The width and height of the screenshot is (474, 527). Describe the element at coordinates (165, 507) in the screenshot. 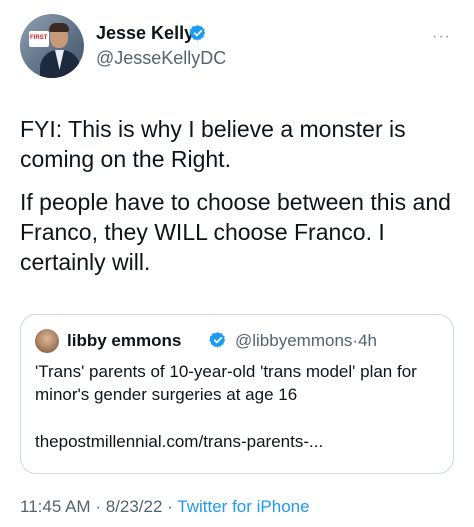

I see `tweet-meta: 11:45 AM · 8/23/22 · Twitter for iPhone` at that location.